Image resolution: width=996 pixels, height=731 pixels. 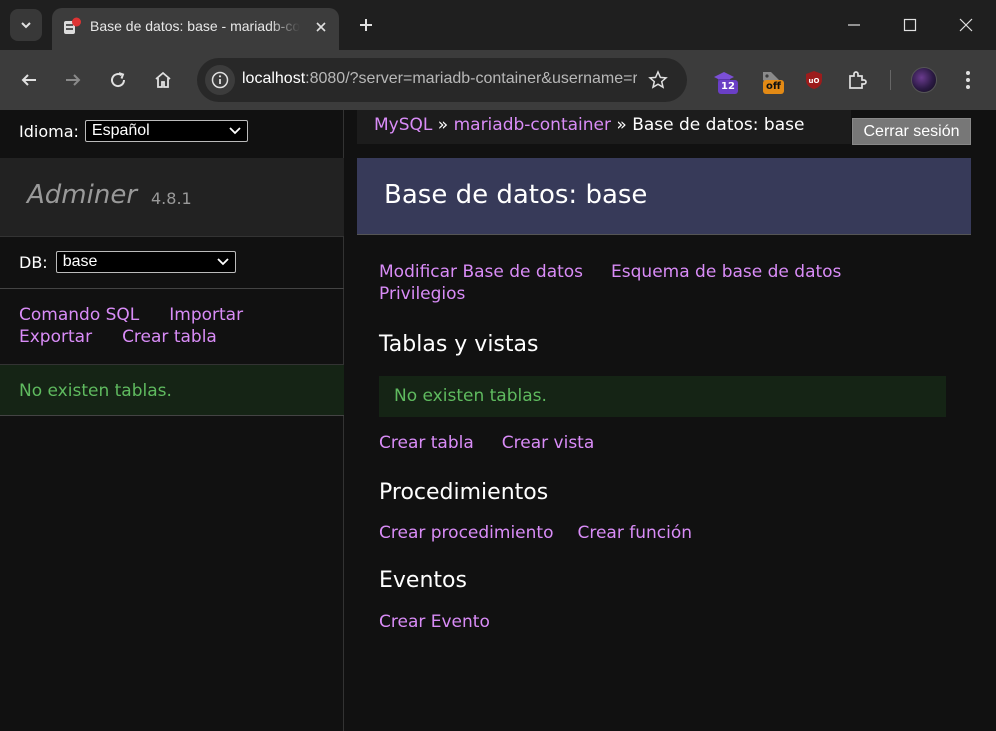 I want to click on site-info-button, so click(x=220, y=80).